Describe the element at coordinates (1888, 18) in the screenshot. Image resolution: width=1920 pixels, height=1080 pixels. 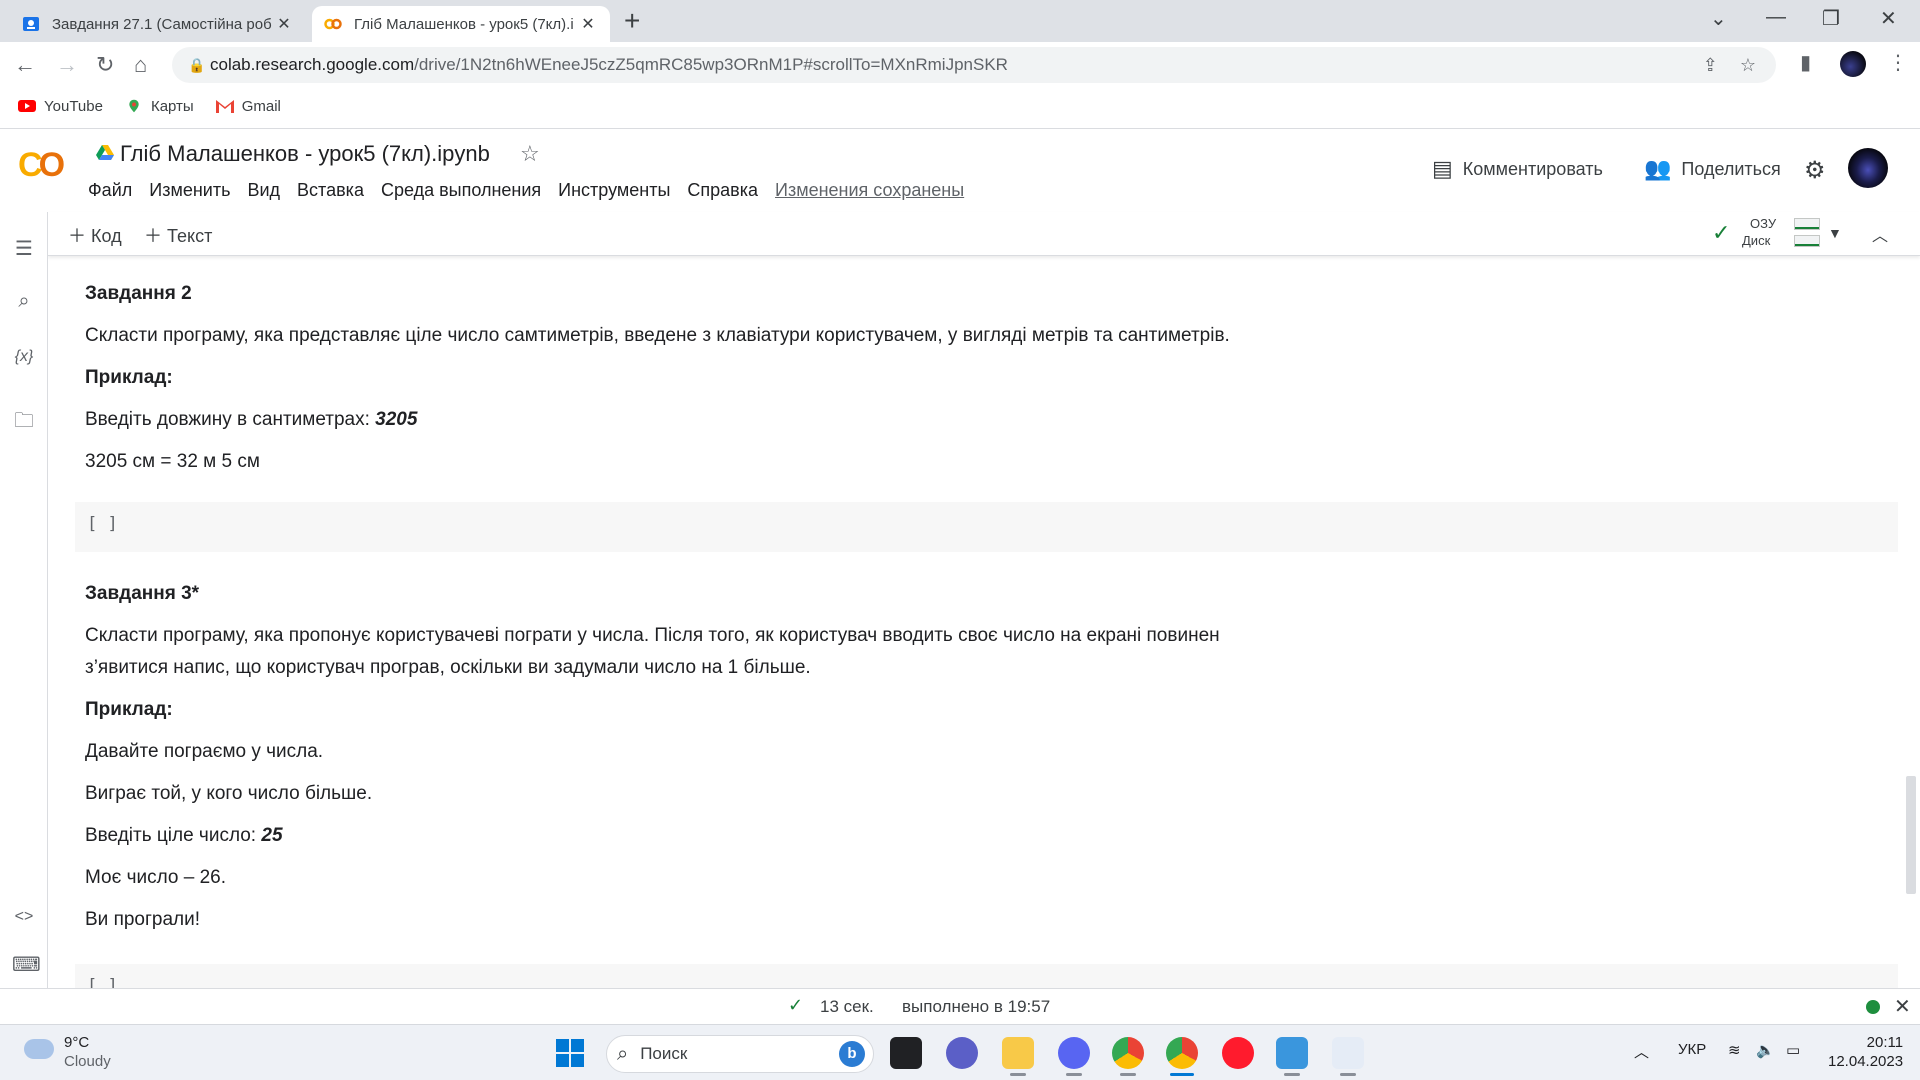
I see `close-window-button: ✕` at that location.